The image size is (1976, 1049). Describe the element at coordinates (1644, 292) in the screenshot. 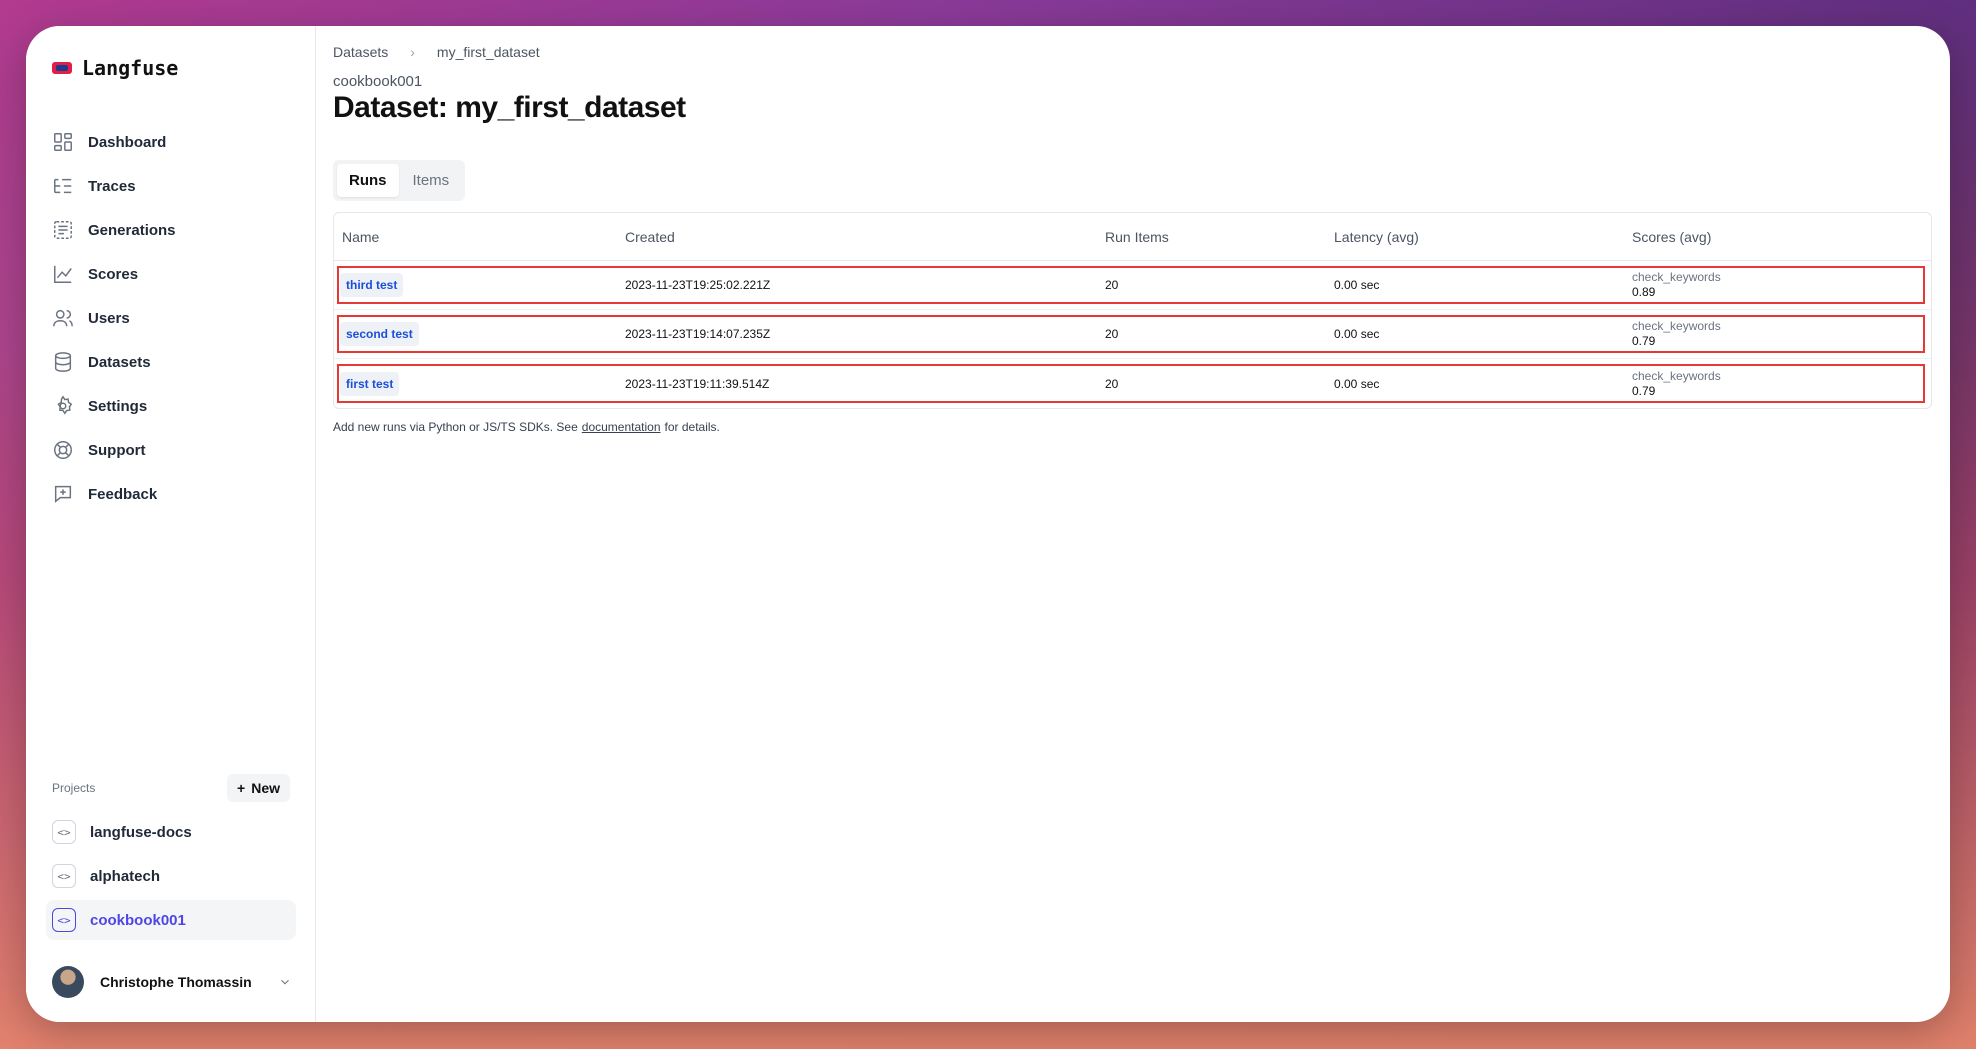

I see `score-value: 0.89` at that location.